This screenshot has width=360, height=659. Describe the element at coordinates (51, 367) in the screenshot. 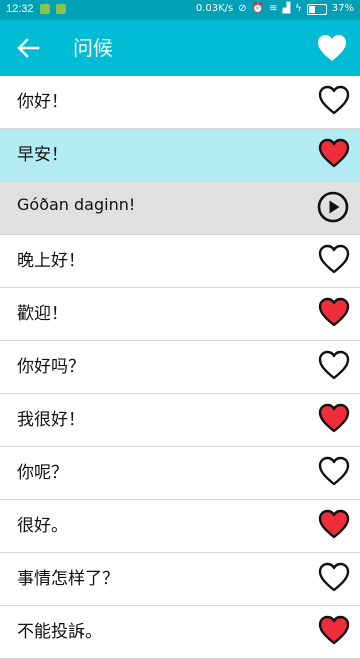

I see `phrase-text: 你好吗？` at that location.